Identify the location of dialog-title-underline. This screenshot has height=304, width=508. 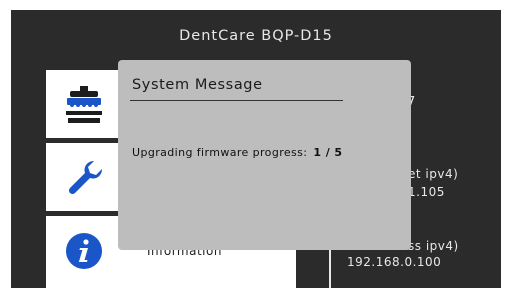
(236, 100).